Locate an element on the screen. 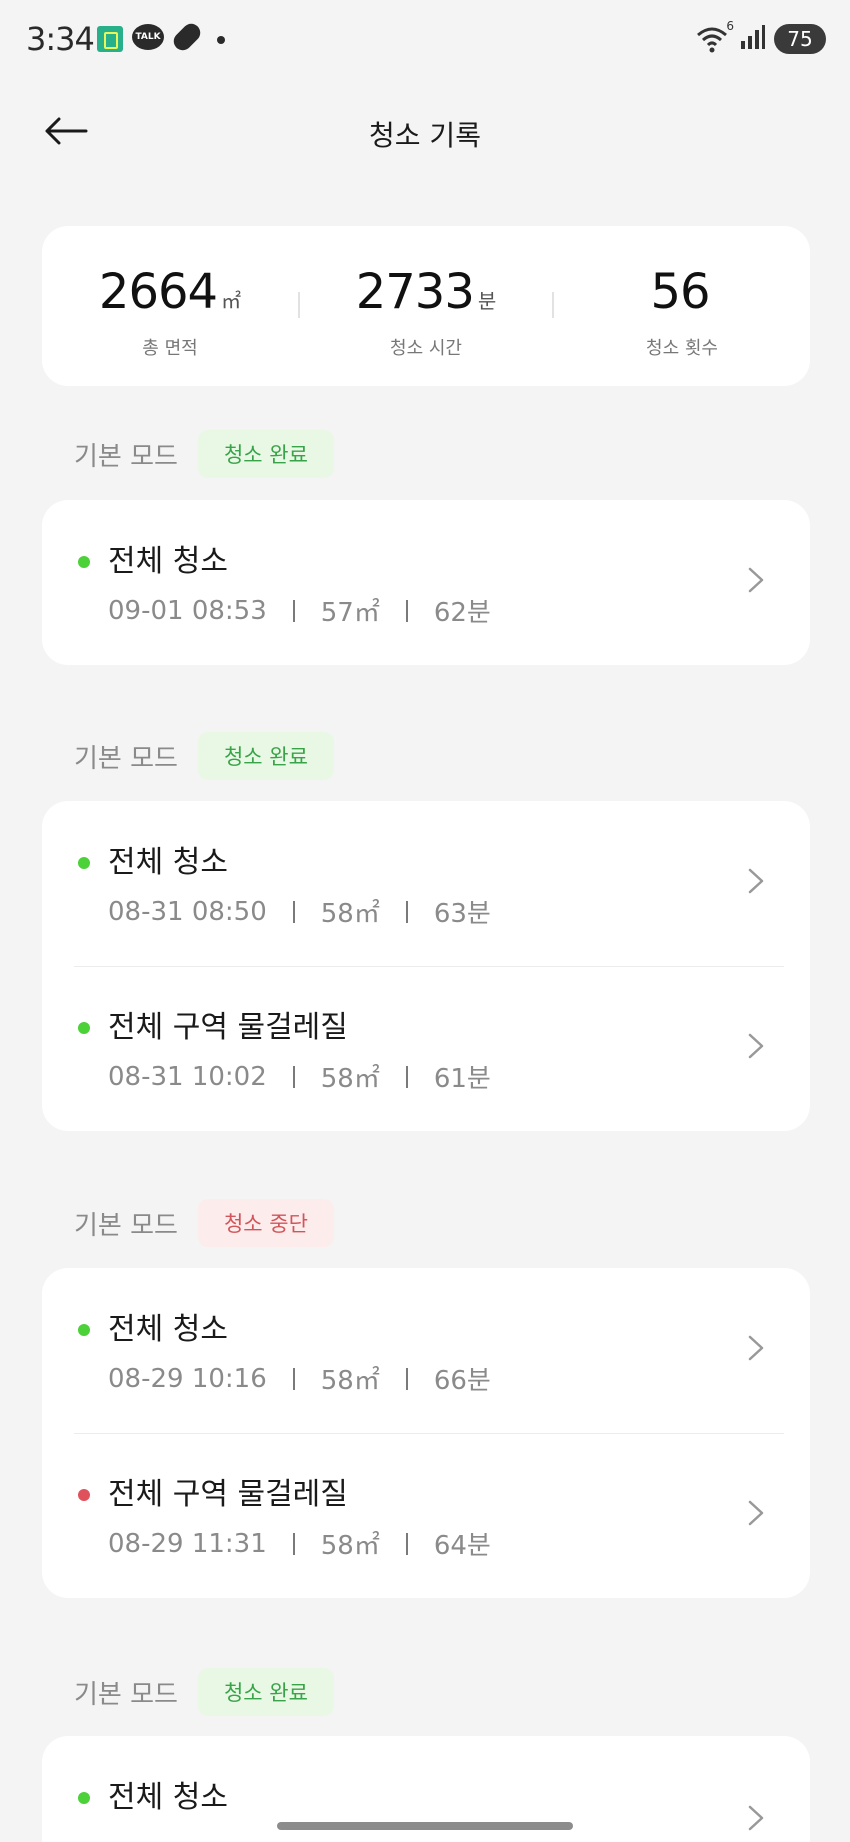 The width and height of the screenshot is (850, 1842). stat-value: 56 is located at coordinates (680, 292).